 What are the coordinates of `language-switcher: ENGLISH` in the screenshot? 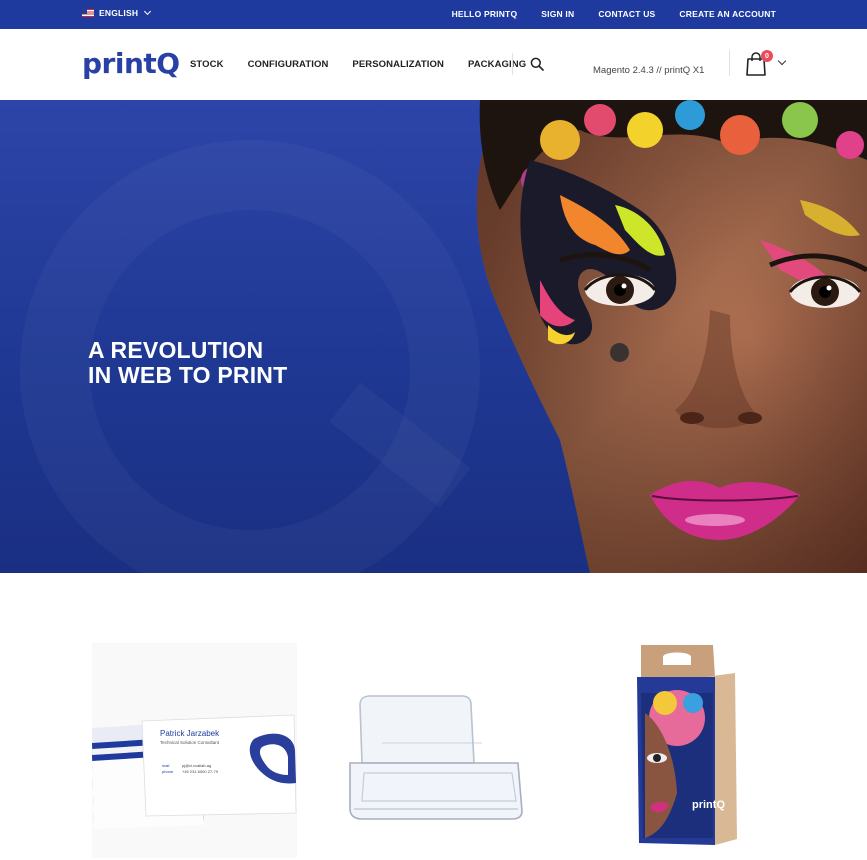 It's located at (117, 12).